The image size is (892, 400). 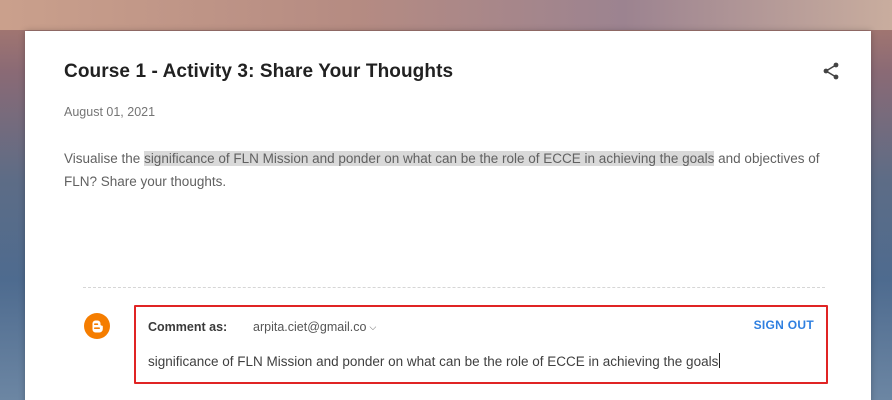 I want to click on post-date: August 01, 2021, so click(x=110, y=112).